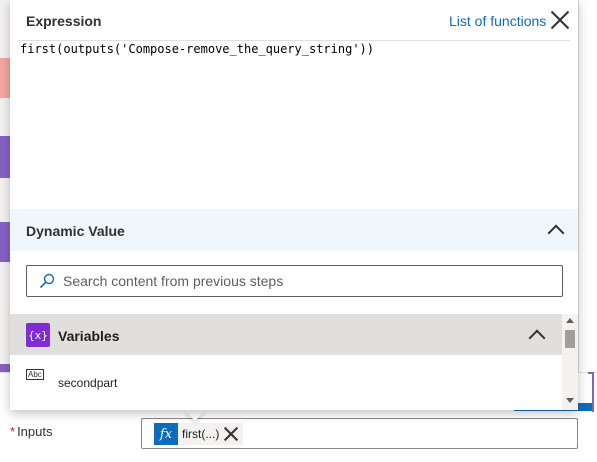 This screenshot has width=597, height=462. Describe the element at coordinates (38, 335) in the screenshot. I see `variable-icon: {x}` at that location.